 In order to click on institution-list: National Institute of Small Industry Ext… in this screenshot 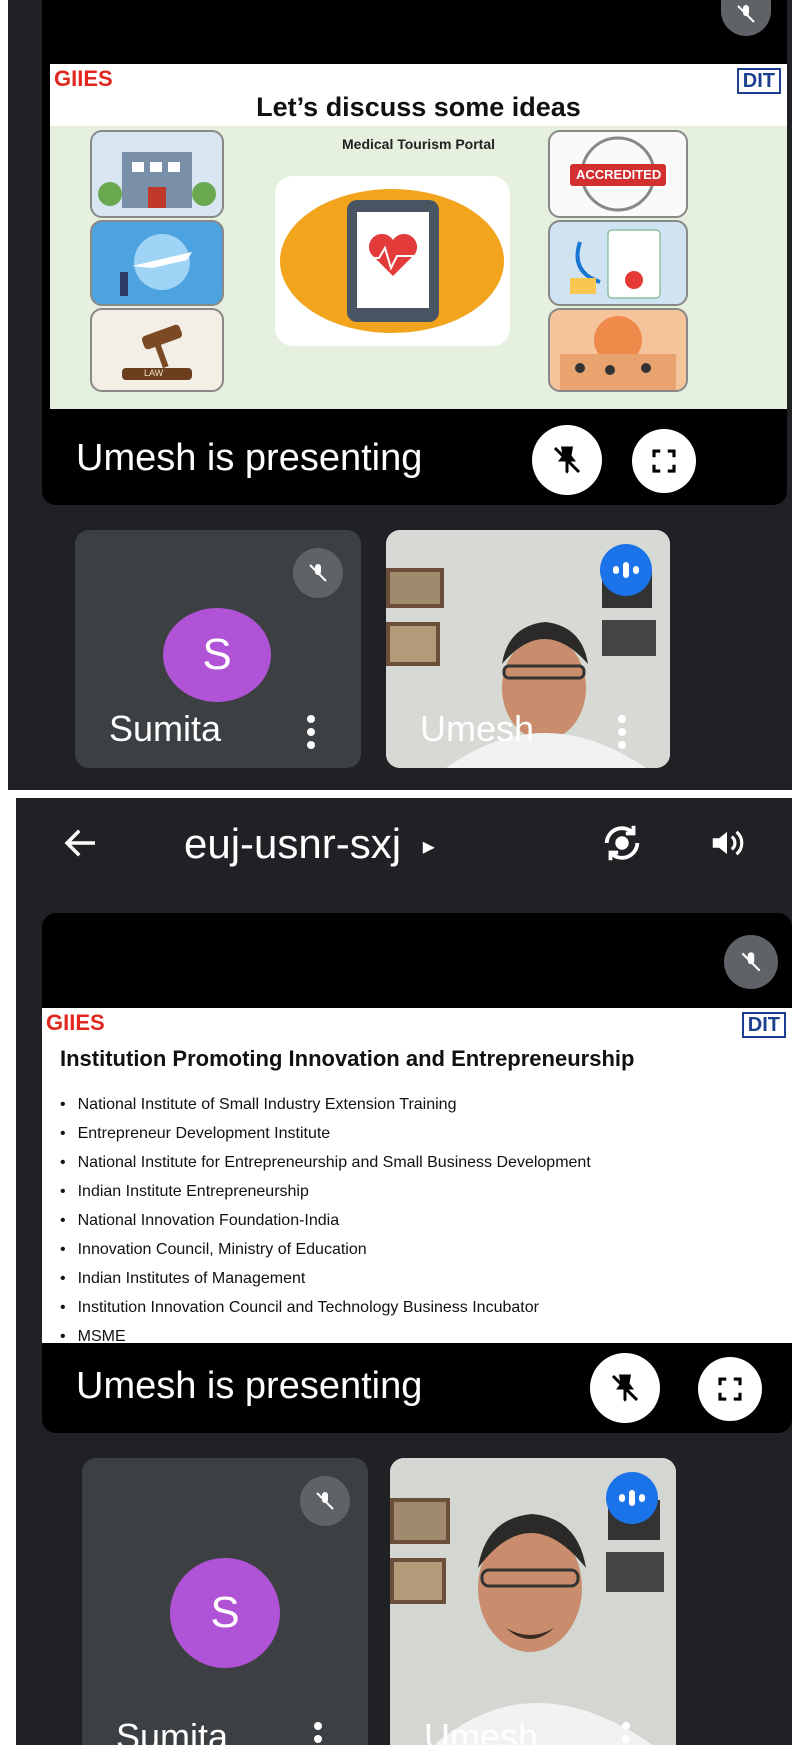, I will do `click(325, 1216)`.